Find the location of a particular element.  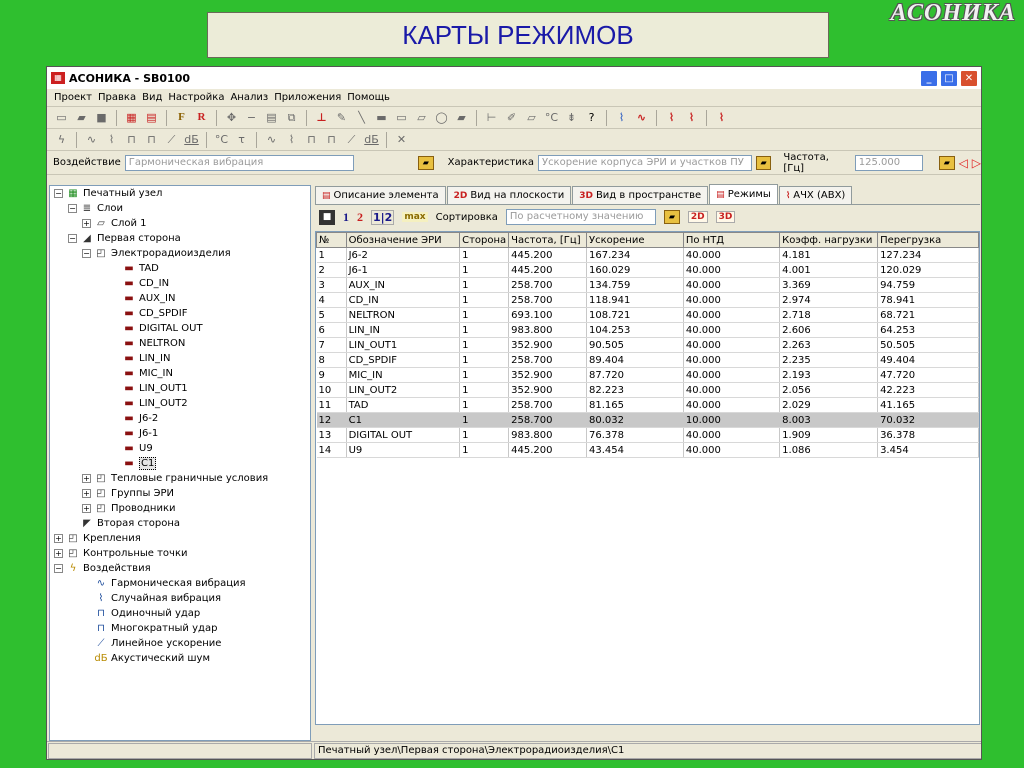

tab-1: 2D Вид на плоскости is located at coordinates (509, 195).